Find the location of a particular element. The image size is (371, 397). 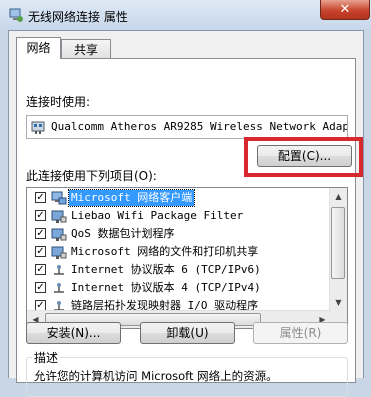

description-group: 描述 允许您的计算机访问 Microsoft 网络上的资源。 is located at coordinates (187, 373).